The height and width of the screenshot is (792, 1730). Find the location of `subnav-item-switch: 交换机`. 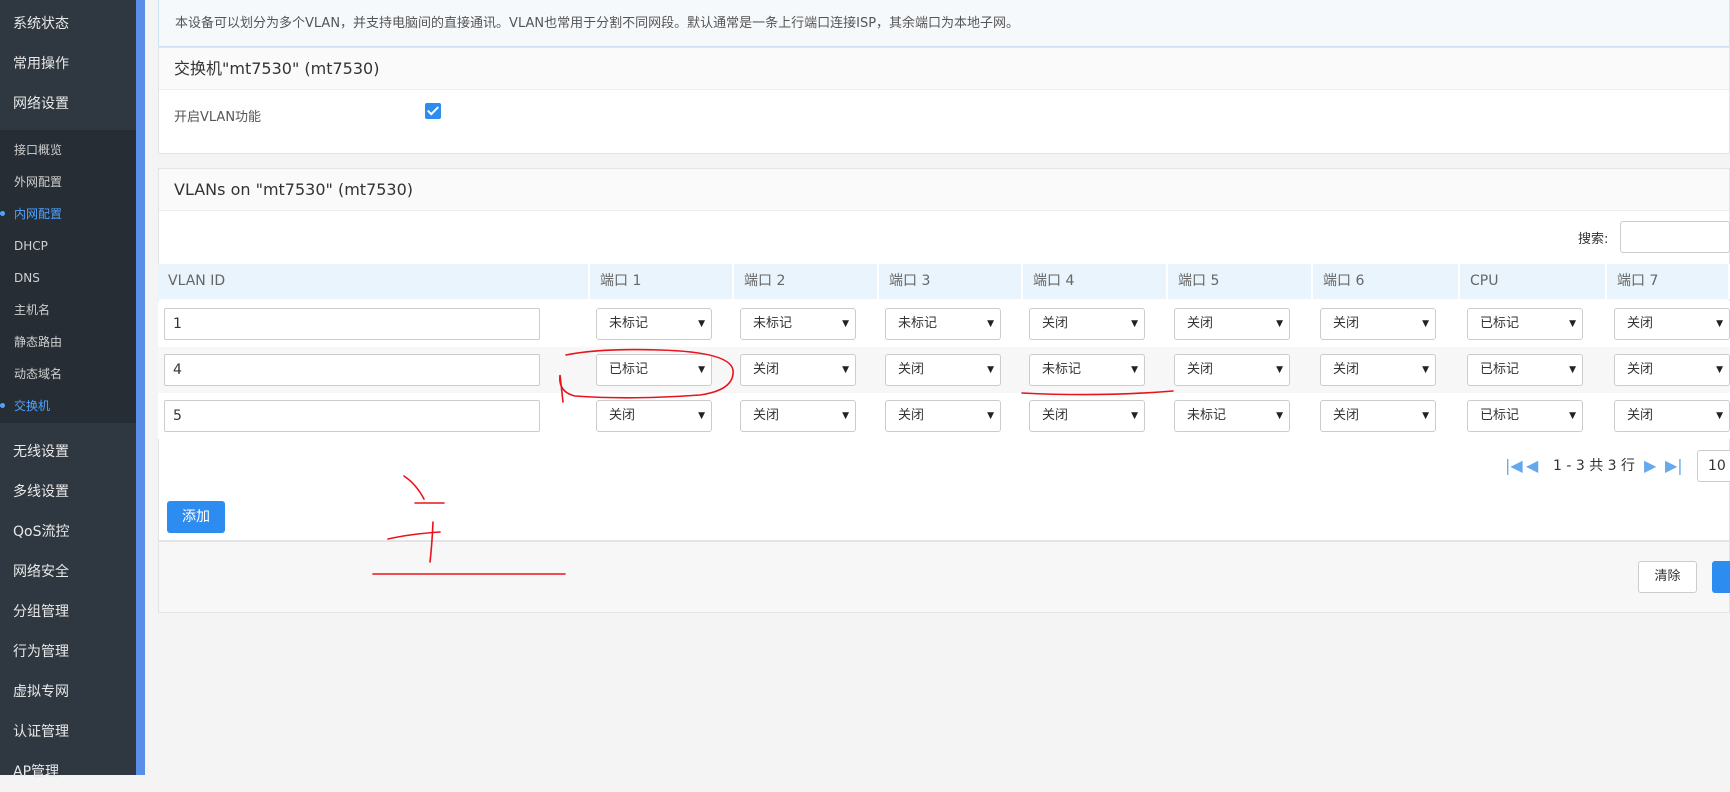

subnav-item-switch: 交换机 is located at coordinates (68, 406).